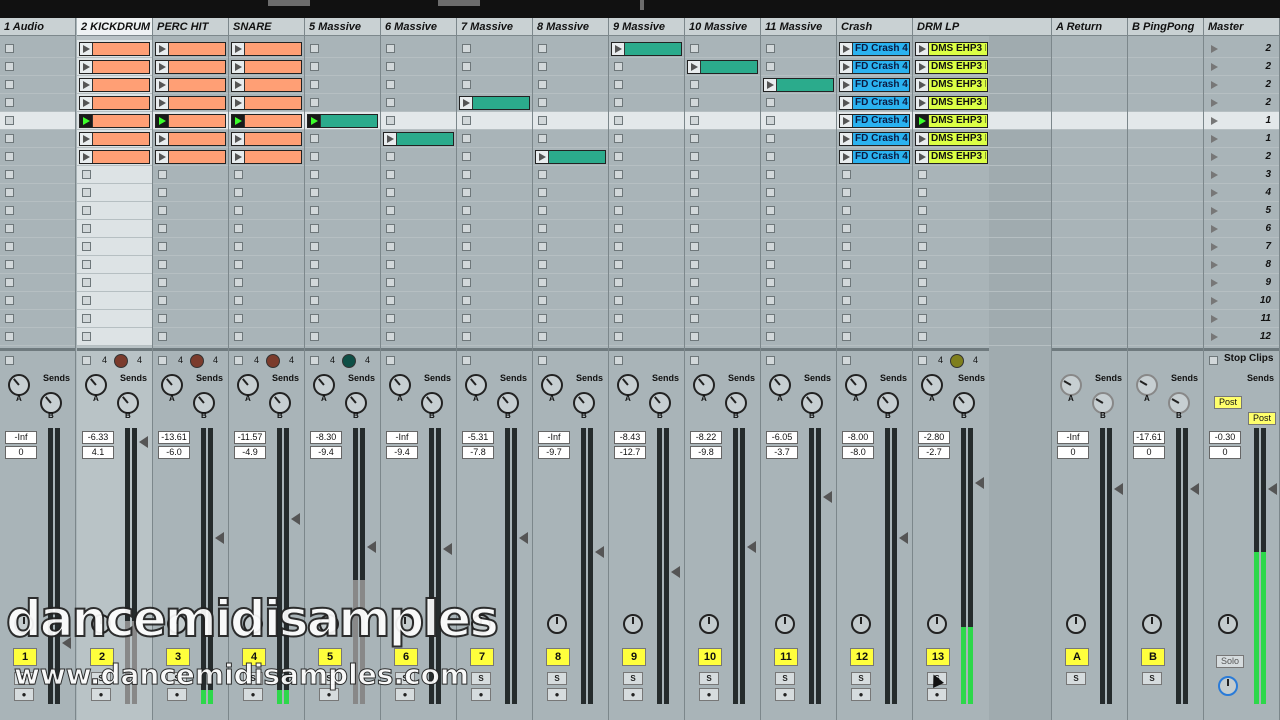  What do you see at coordinates (782, 437) in the screenshot?
I see `volume-value: -6.05` at bounding box center [782, 437].